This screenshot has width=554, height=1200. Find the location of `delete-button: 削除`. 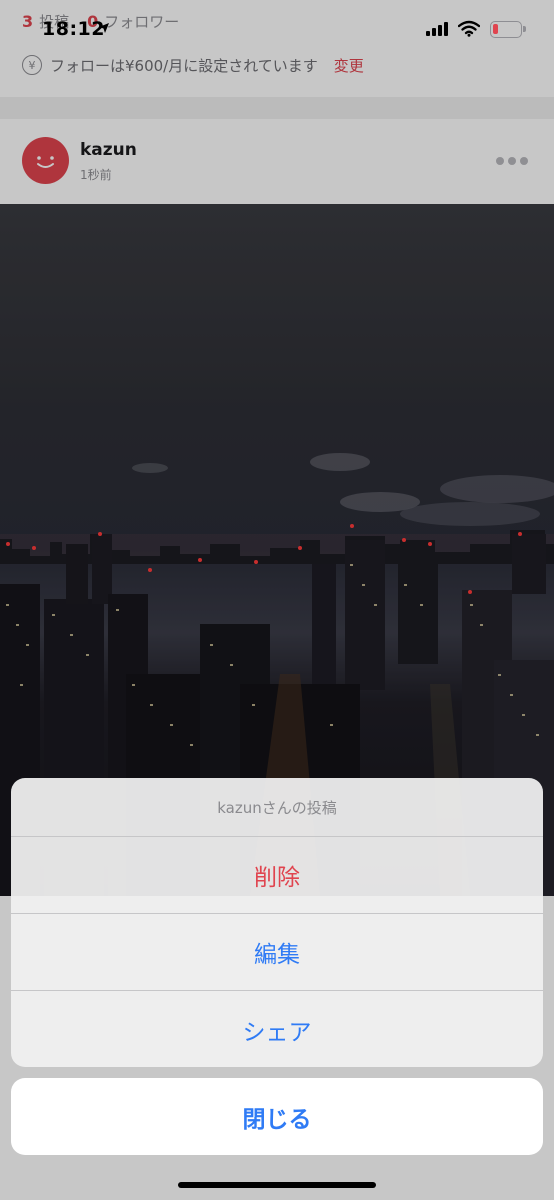

delete-button: 削除 is located at coordinates (277, 875).